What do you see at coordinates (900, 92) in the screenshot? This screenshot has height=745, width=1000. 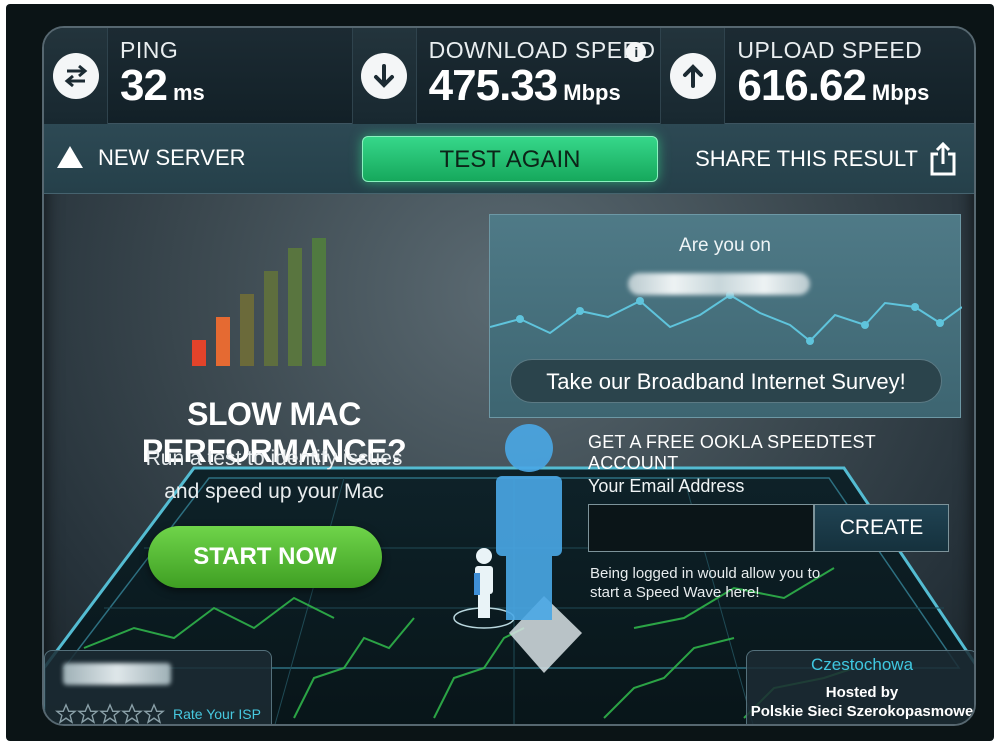 I see `upload-unit: Mbps` at bounding box center [900, 92].